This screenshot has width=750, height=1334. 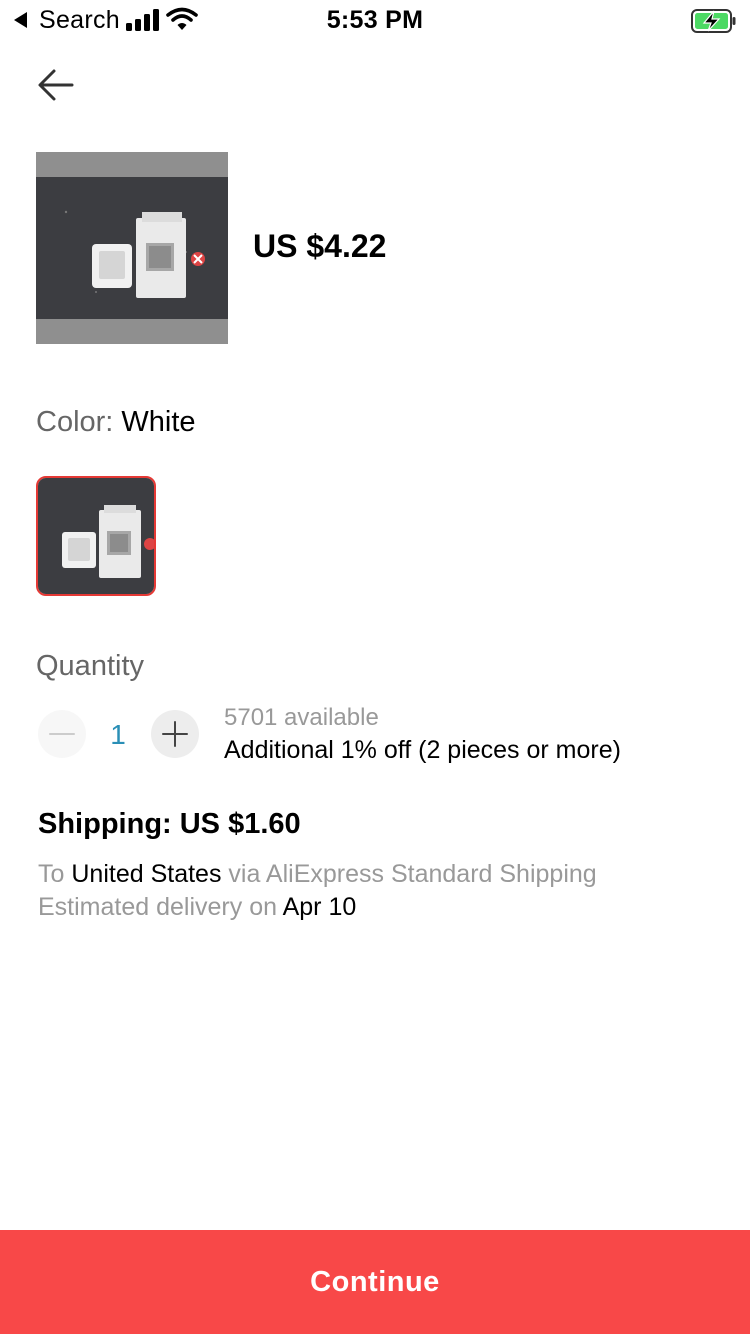 What do you see at coordinates (375, 1282) in the screenshot?
I see `continue-button: Continue` at bounding box center [375, 1282].